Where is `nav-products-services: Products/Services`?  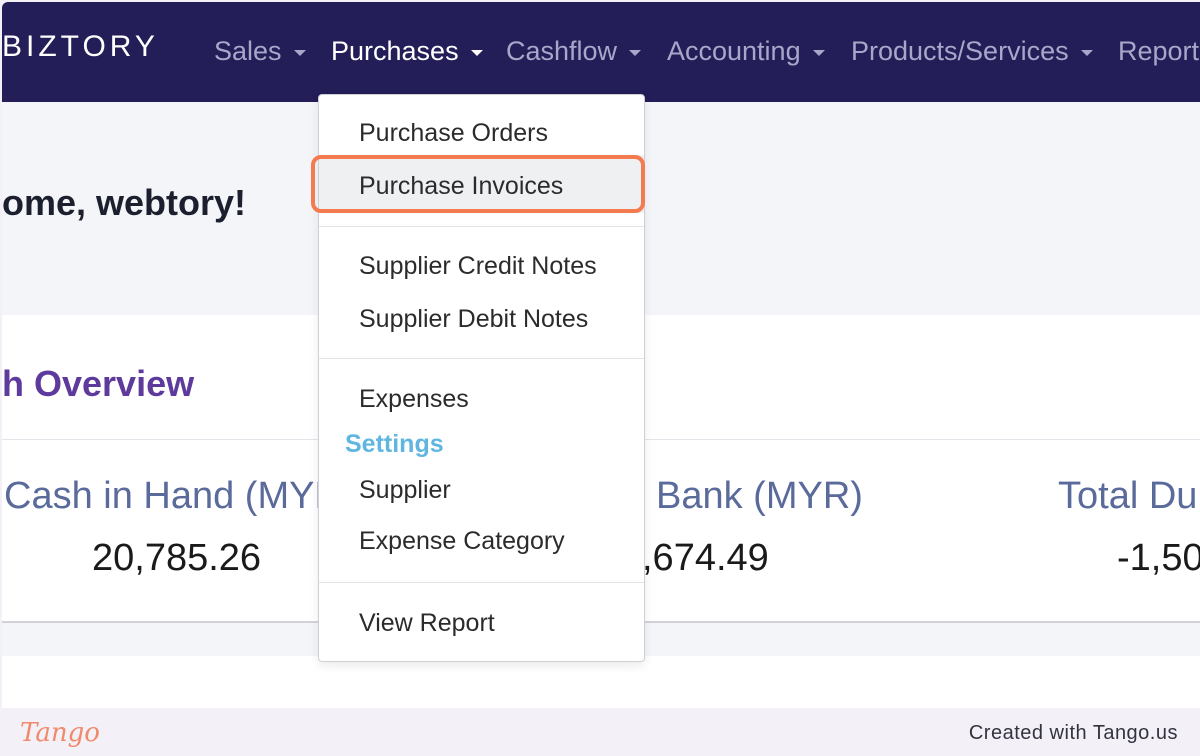 nav-products-services: Products/Services is located at coordinates (972, 51).